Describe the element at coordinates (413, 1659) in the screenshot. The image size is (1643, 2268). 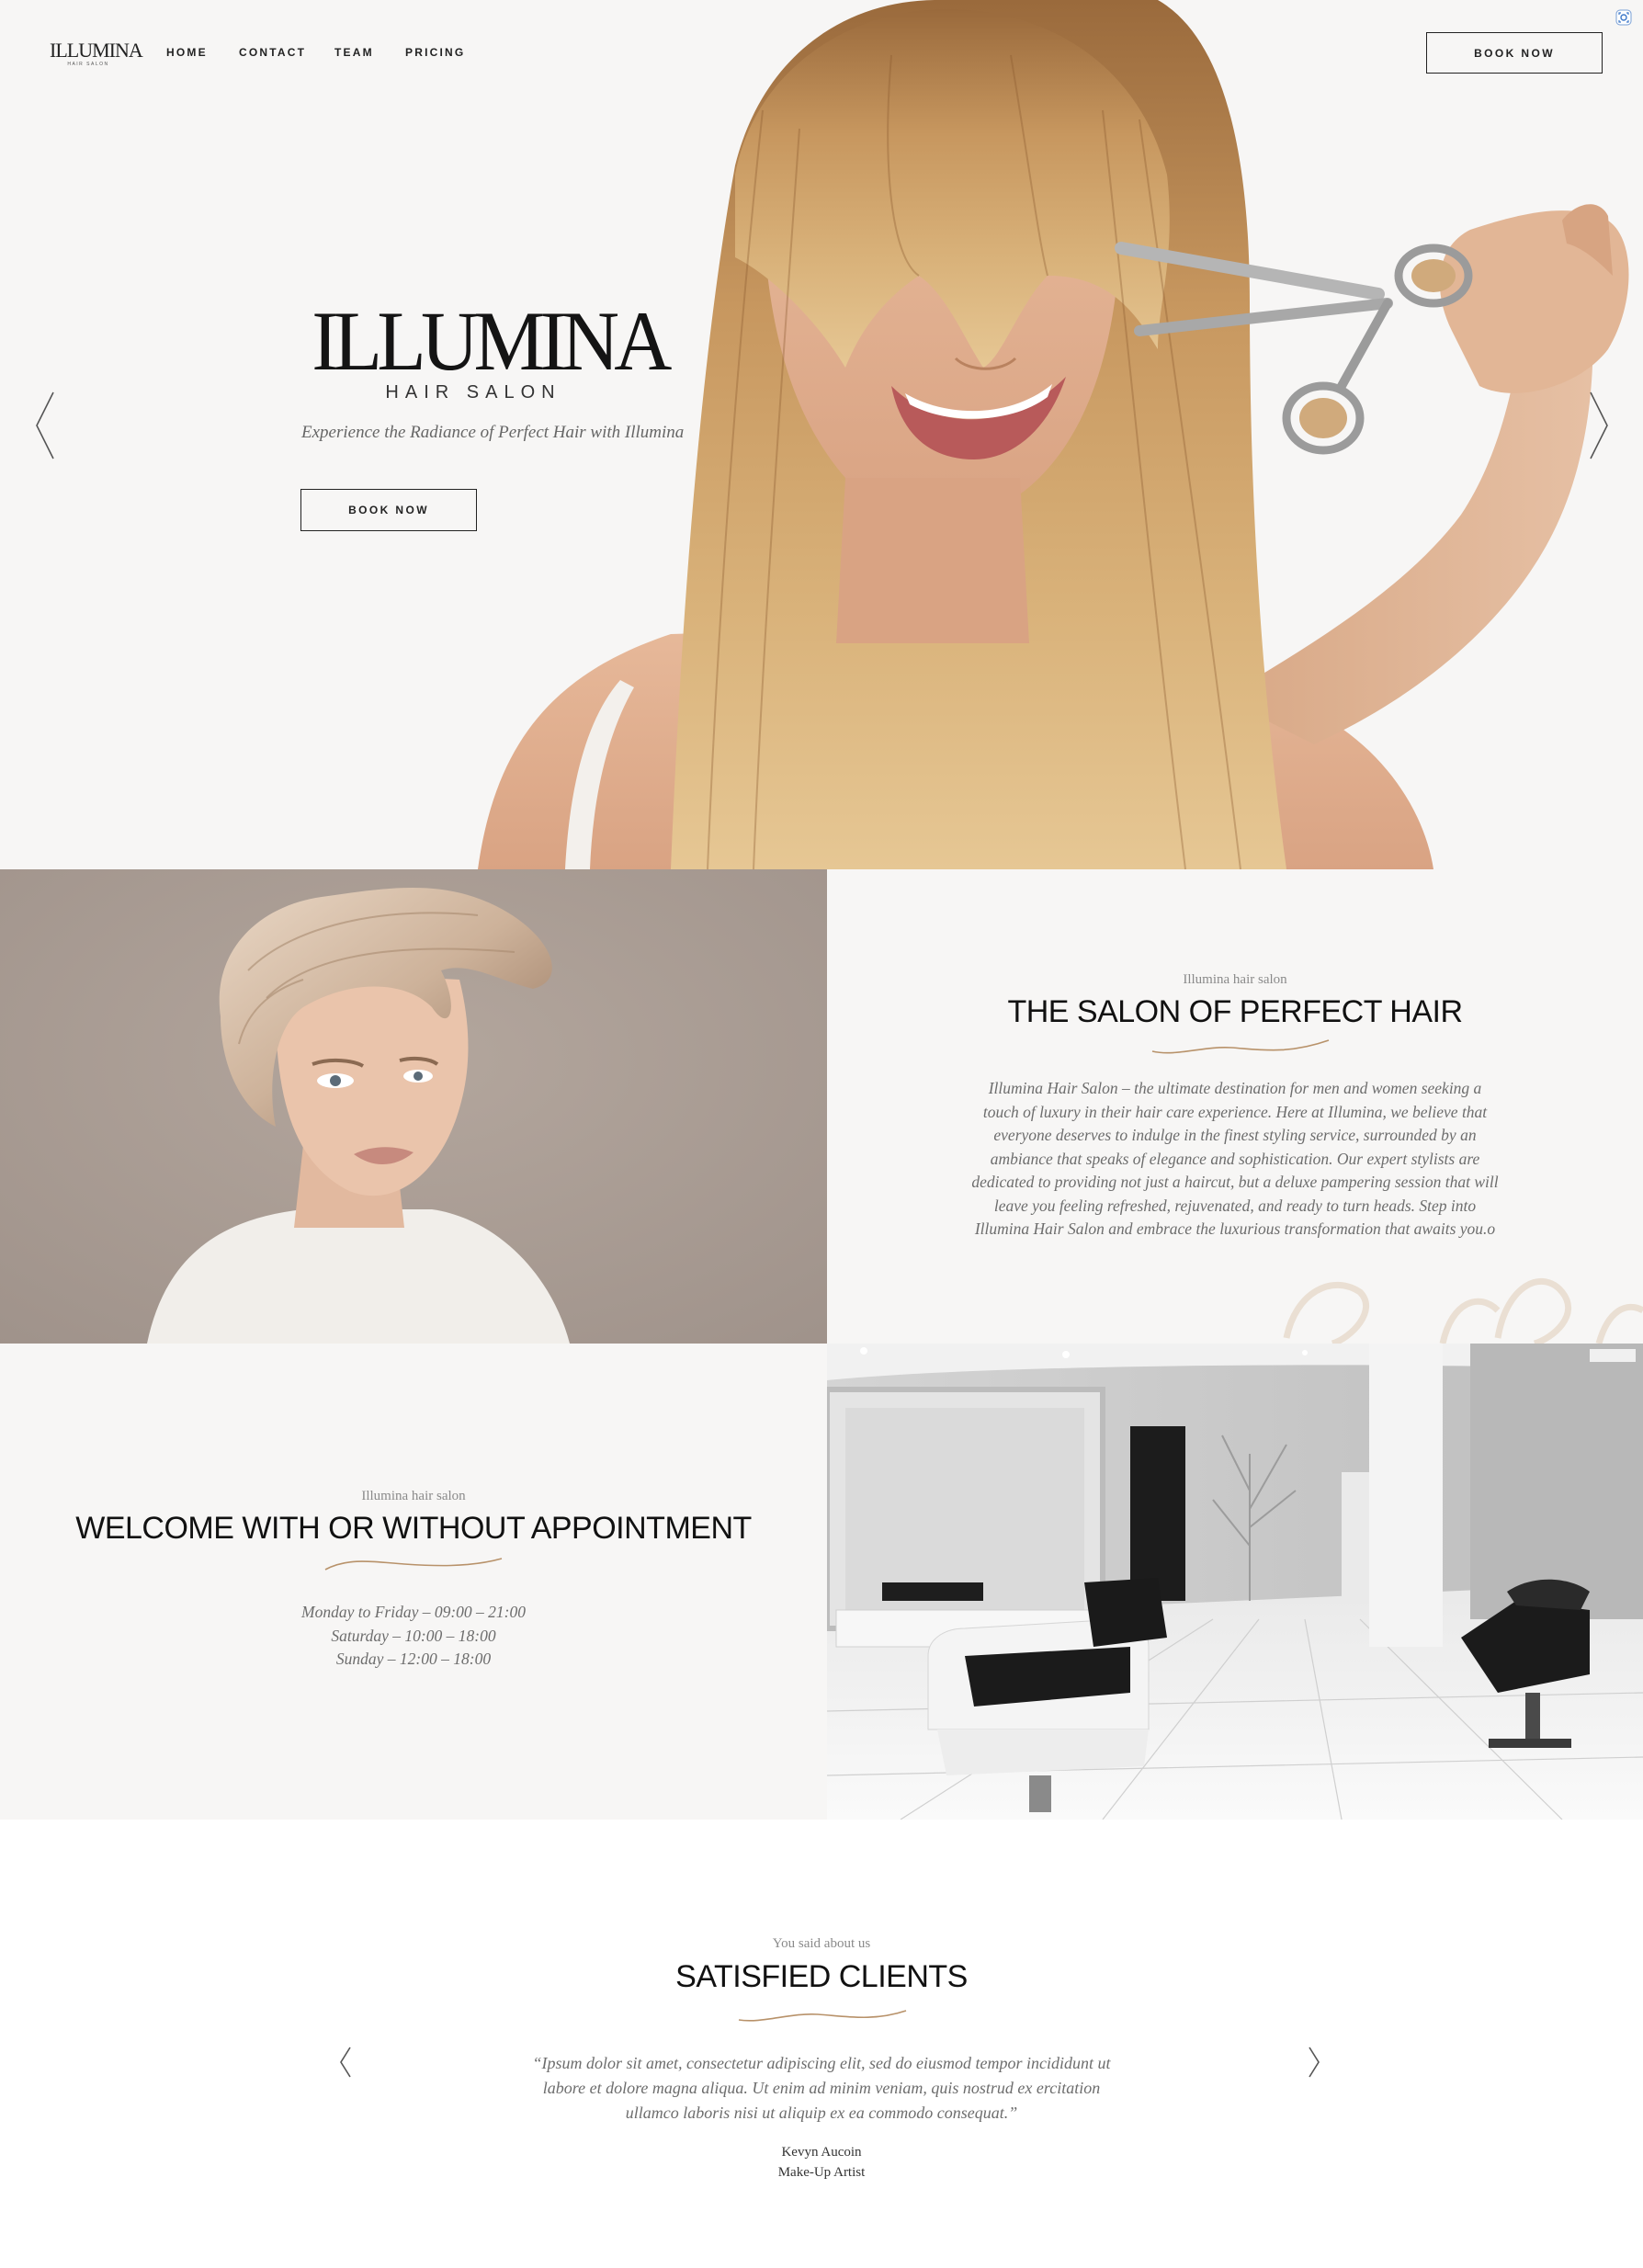
I see `hours-line: Sunday – 12:00 – 18:00` at that location.